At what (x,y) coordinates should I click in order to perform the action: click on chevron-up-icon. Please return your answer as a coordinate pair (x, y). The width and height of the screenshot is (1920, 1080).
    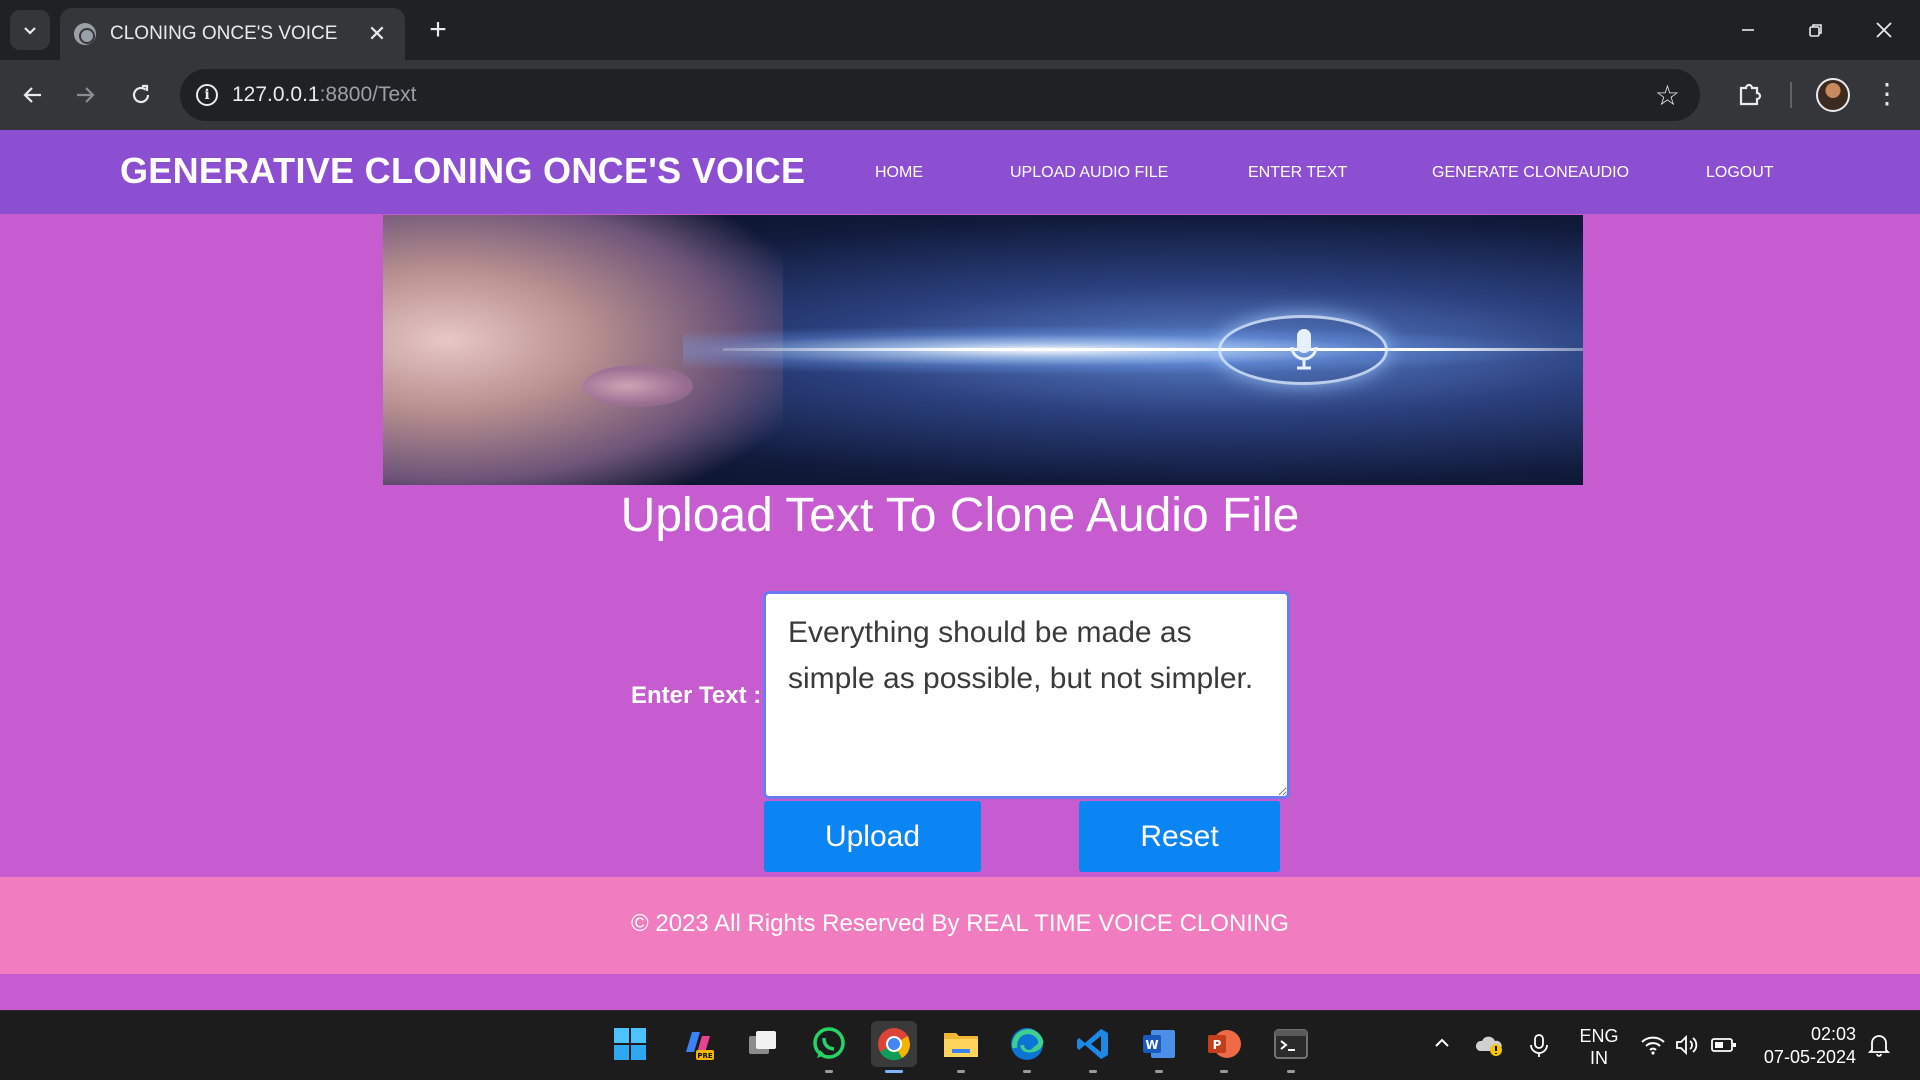
    Looking at the image, I should click on (1442, 1043).